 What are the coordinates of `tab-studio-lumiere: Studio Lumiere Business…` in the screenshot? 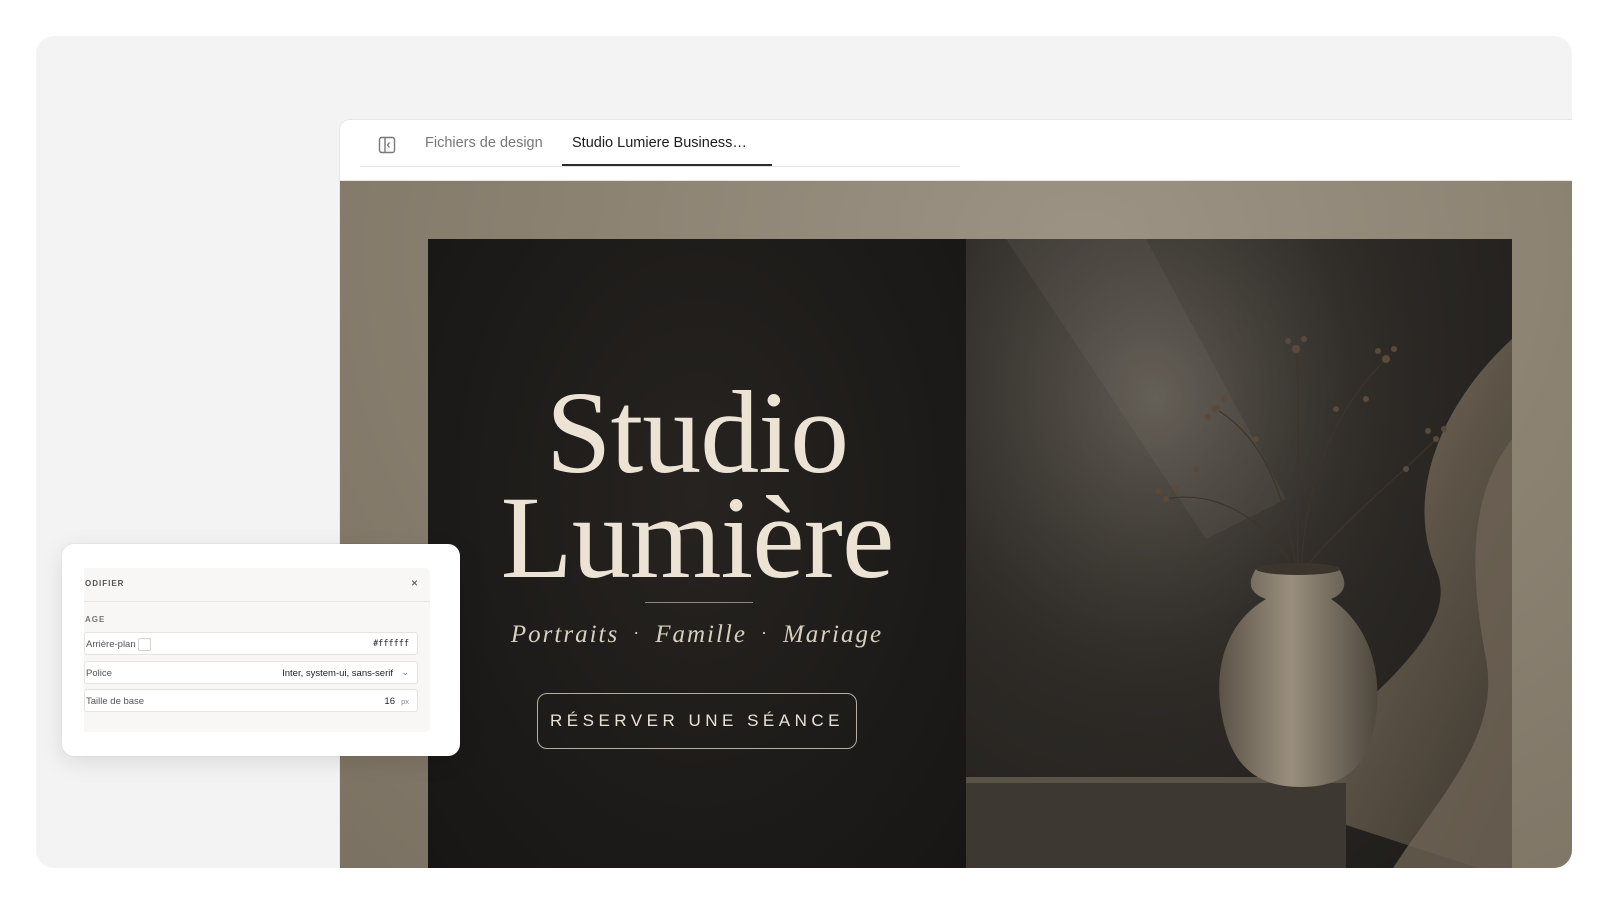 It's located at (667, 143).